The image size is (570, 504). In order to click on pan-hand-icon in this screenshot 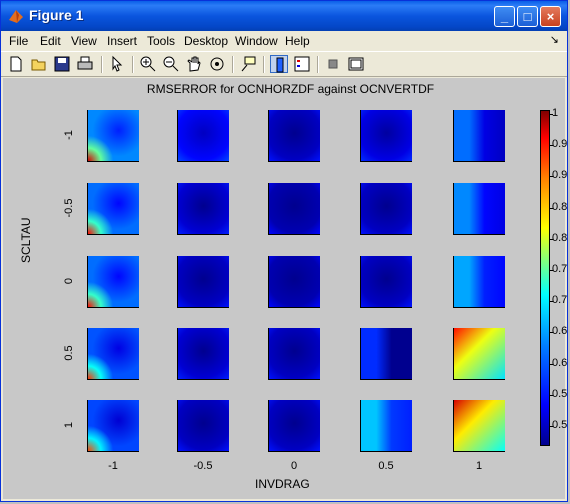, I will do `click(194, 64)`.